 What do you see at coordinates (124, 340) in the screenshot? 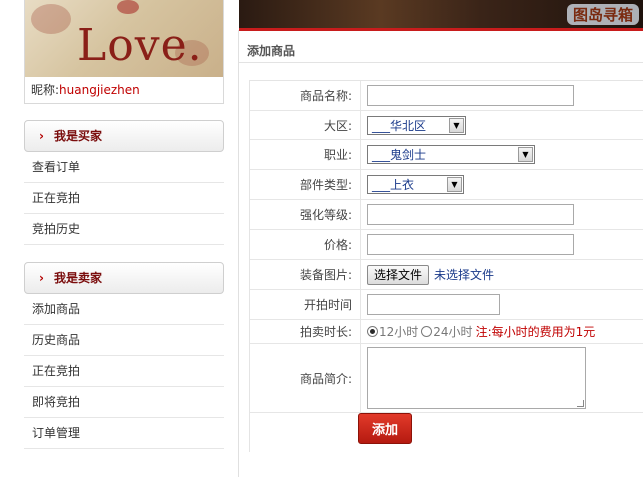
I see `sidebar-item-product-history: 历史商品` at bounding box center [124, 340].